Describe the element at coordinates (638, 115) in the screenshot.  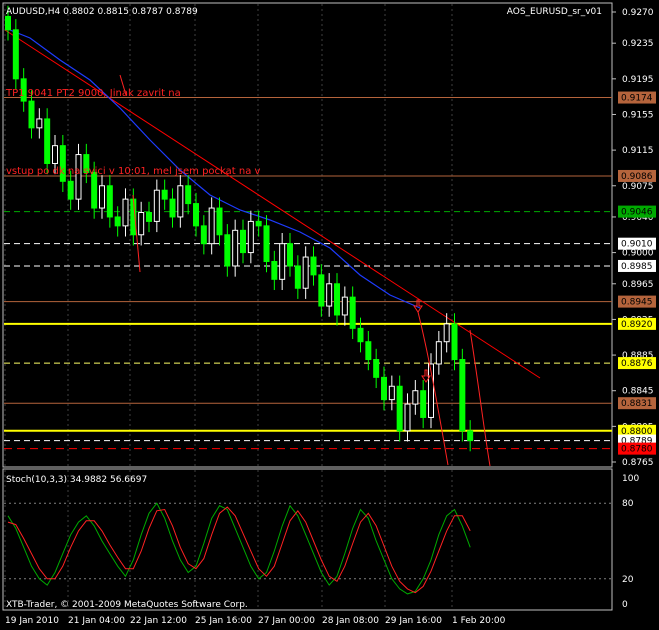
I see `price-tick-label: 0.9155` at that location.